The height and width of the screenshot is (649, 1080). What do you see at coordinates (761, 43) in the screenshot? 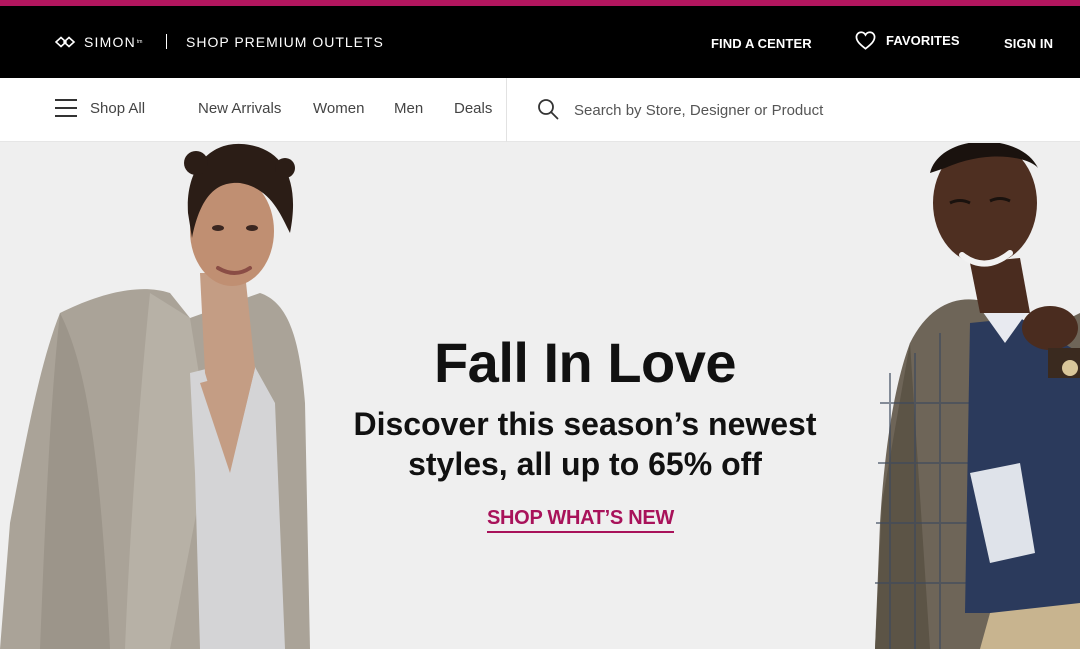
I see `find-a-center-link: FIND A CENTER` at bounding box center [761, 43].